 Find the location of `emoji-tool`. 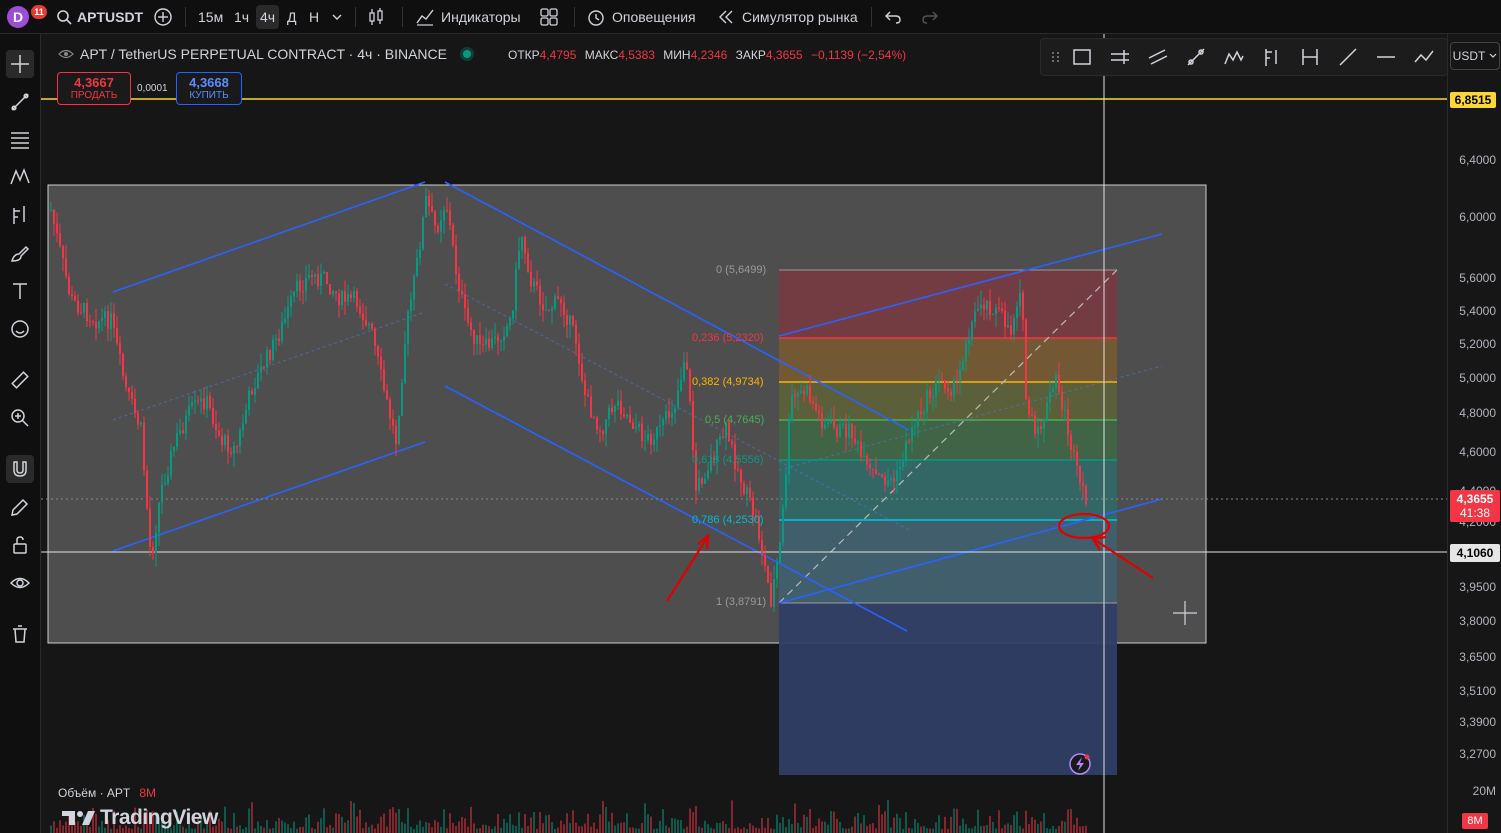

emoji-tool is located at coordinates (20, 329).